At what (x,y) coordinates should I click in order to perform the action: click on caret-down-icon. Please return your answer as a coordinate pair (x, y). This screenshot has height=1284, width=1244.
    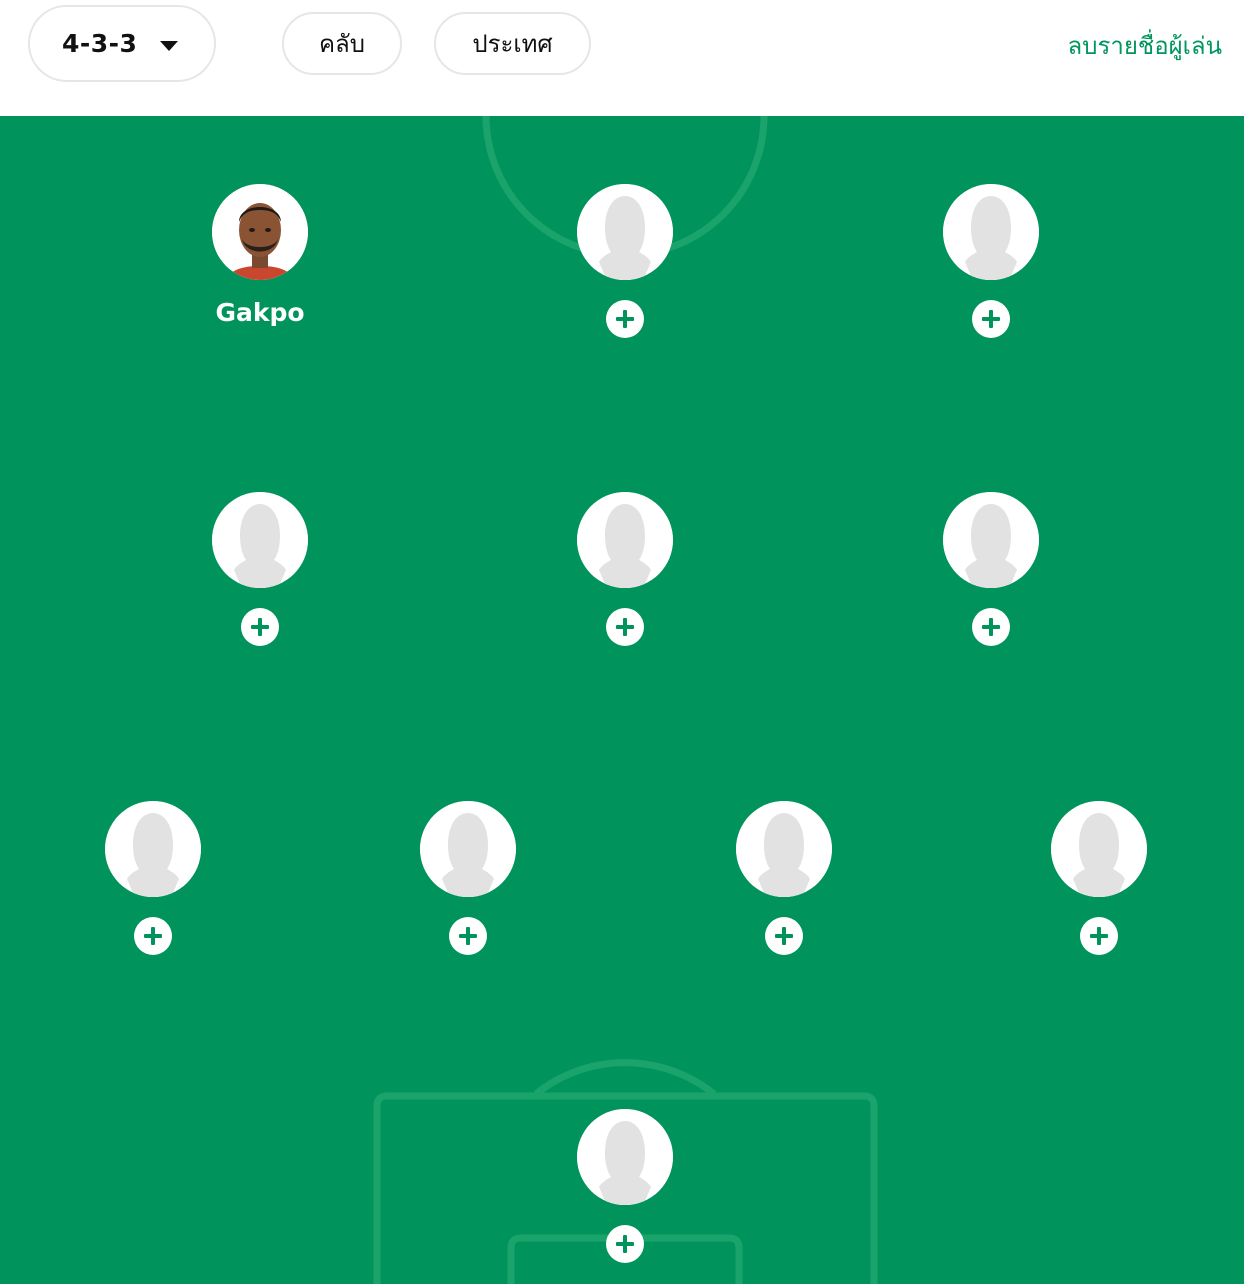
    Looking at the image, I should click on (169, 46).